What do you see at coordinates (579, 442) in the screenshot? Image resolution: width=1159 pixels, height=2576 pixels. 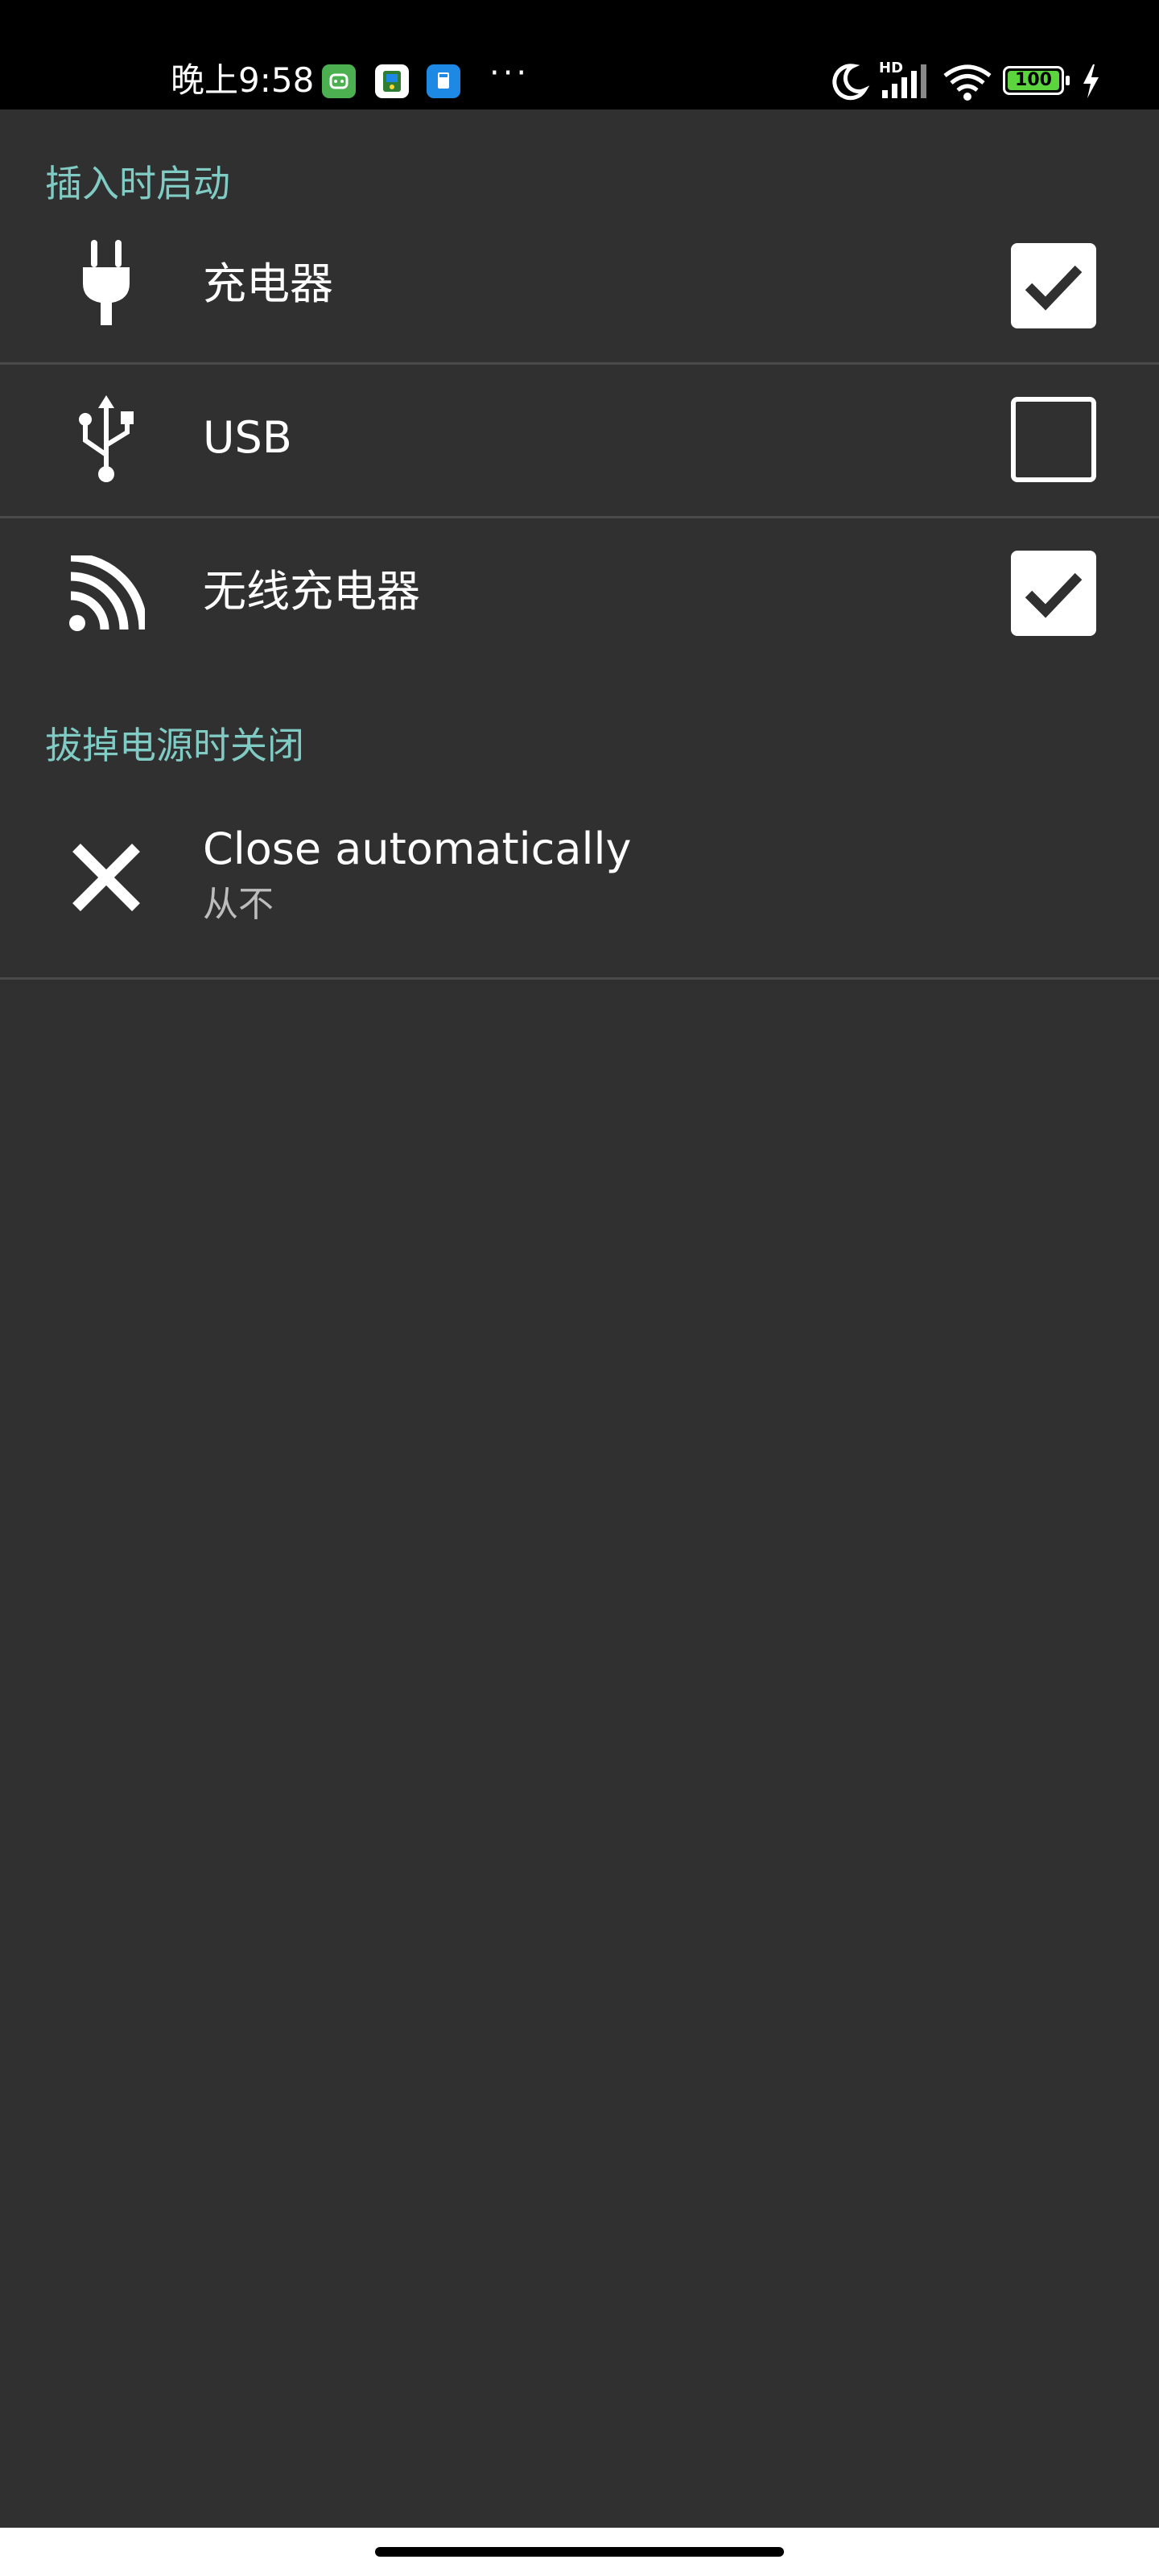 I see `list-item-usb: USB` at bounding box center [579, 442].